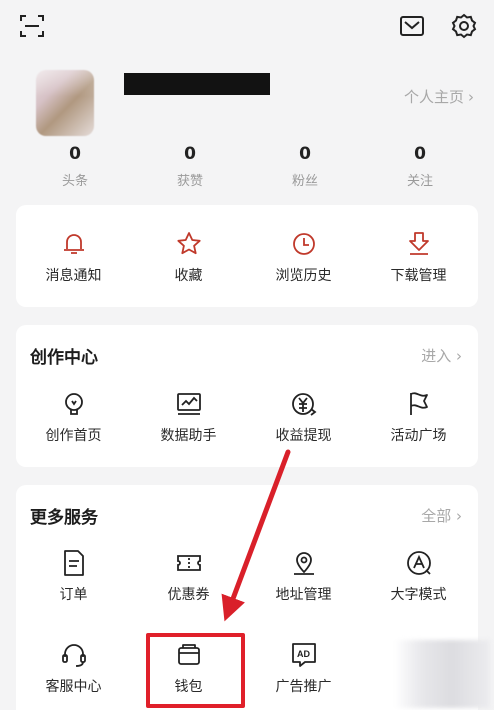  I want to click on svg-text: AD, so click(303, 654).